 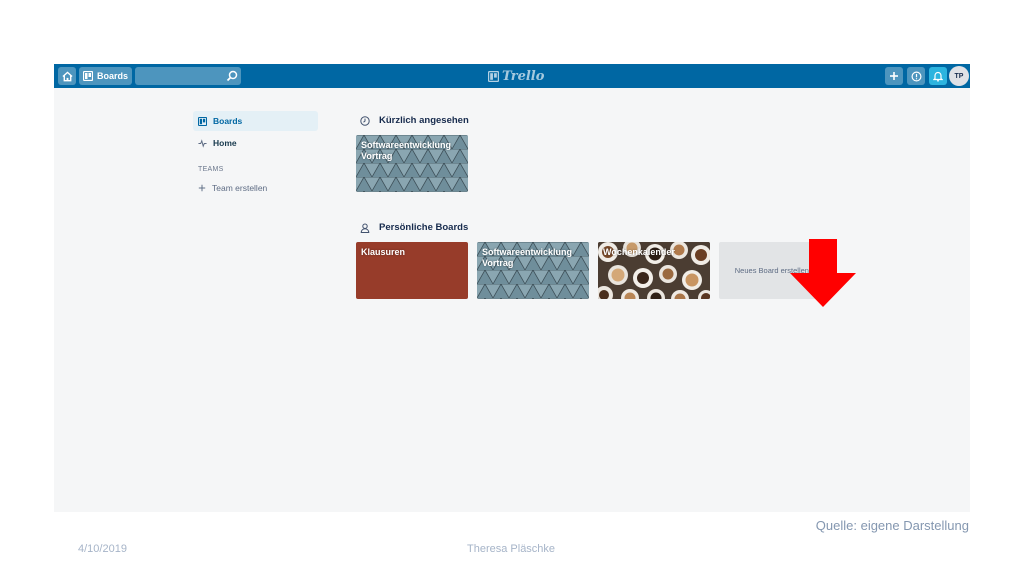 I want to click on notifications-button, so click(x=938, y=76).